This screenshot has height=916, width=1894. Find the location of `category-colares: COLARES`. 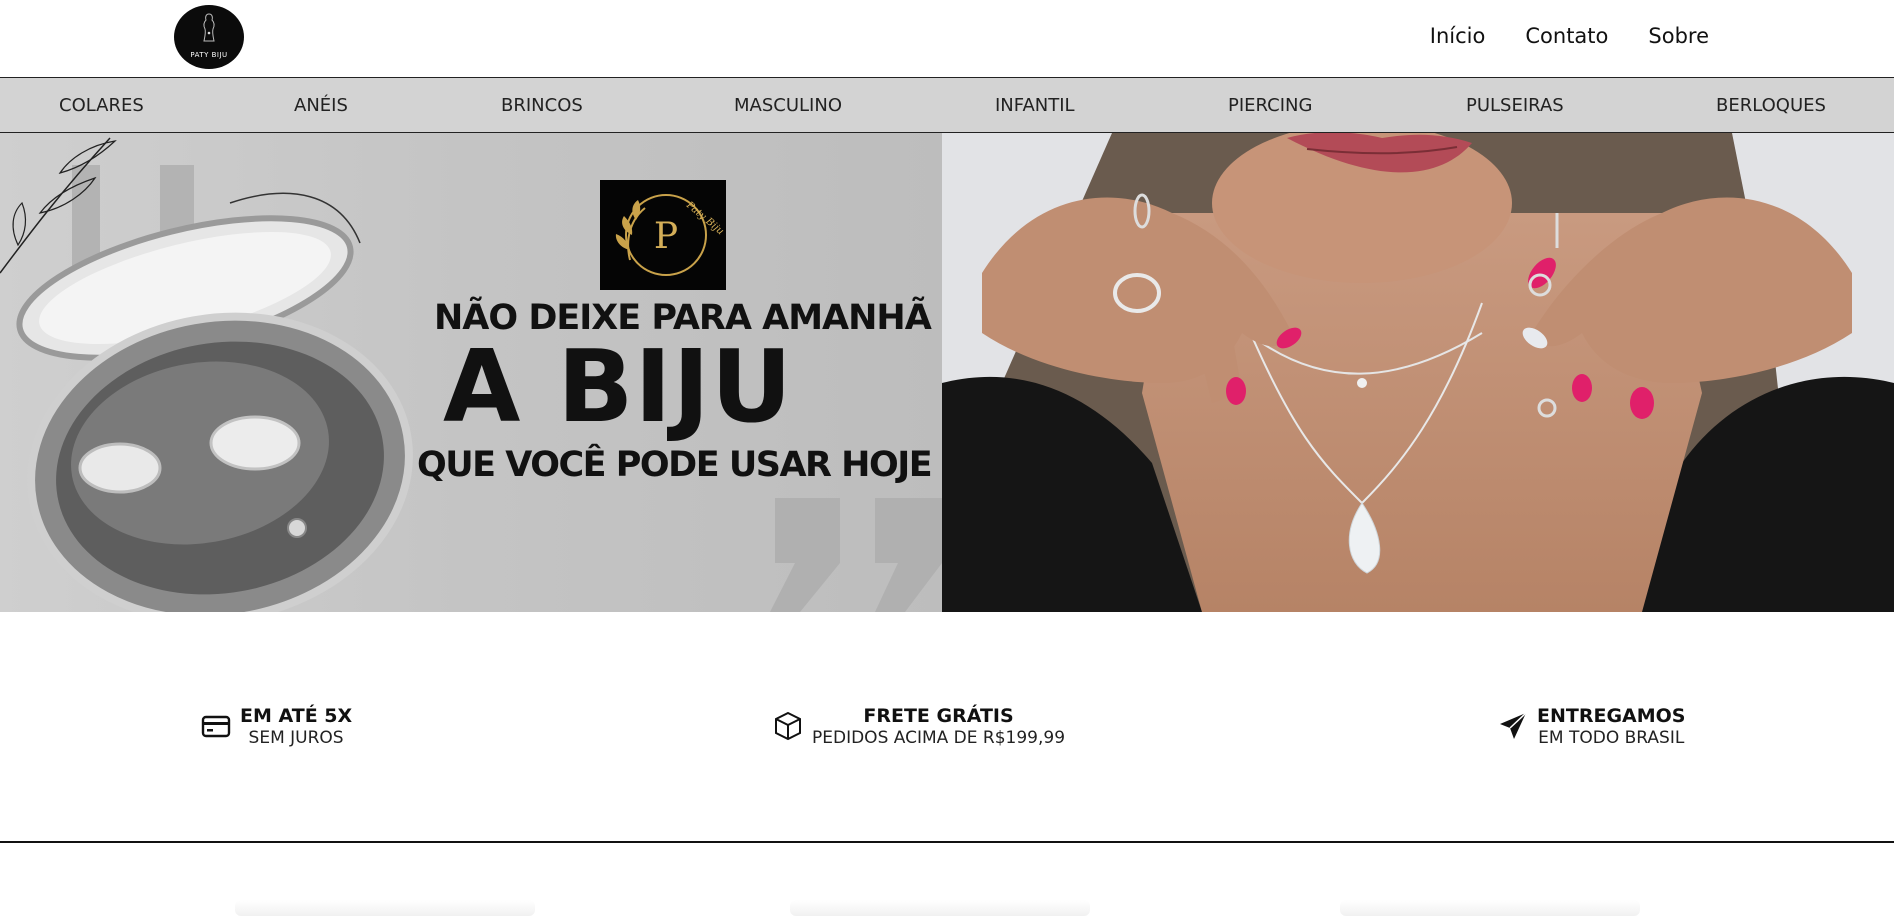

category-colares: COLARES is located at coordinates (101, 105).